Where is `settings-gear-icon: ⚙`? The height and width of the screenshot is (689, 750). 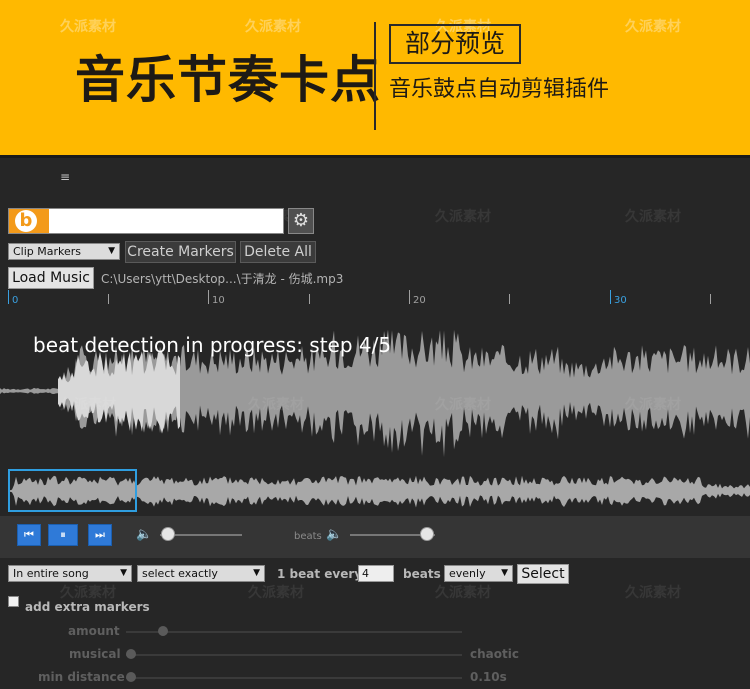
settings-gear-icon: ⚙ is located at coordinates (301, 221).